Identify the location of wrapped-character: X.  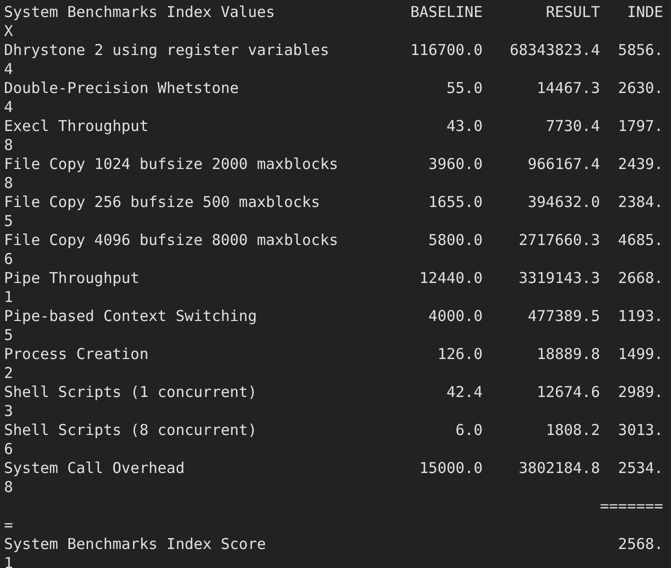
(9, 31).